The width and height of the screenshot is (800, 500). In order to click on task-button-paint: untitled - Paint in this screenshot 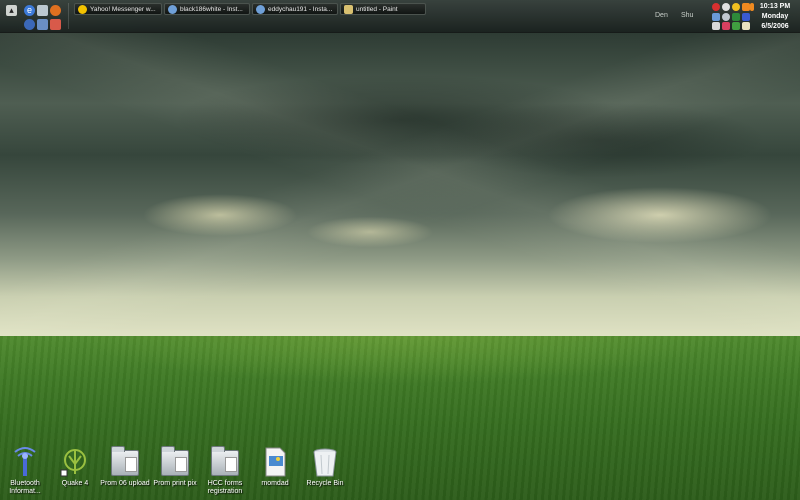, I will do `click(383, 9)`.